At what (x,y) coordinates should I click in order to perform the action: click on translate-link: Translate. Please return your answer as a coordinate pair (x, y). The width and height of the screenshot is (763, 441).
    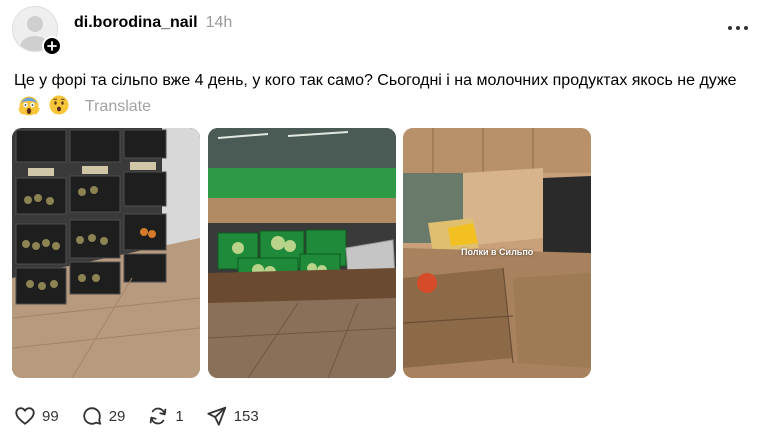
    Looking at the image, I should click on (118, 106).